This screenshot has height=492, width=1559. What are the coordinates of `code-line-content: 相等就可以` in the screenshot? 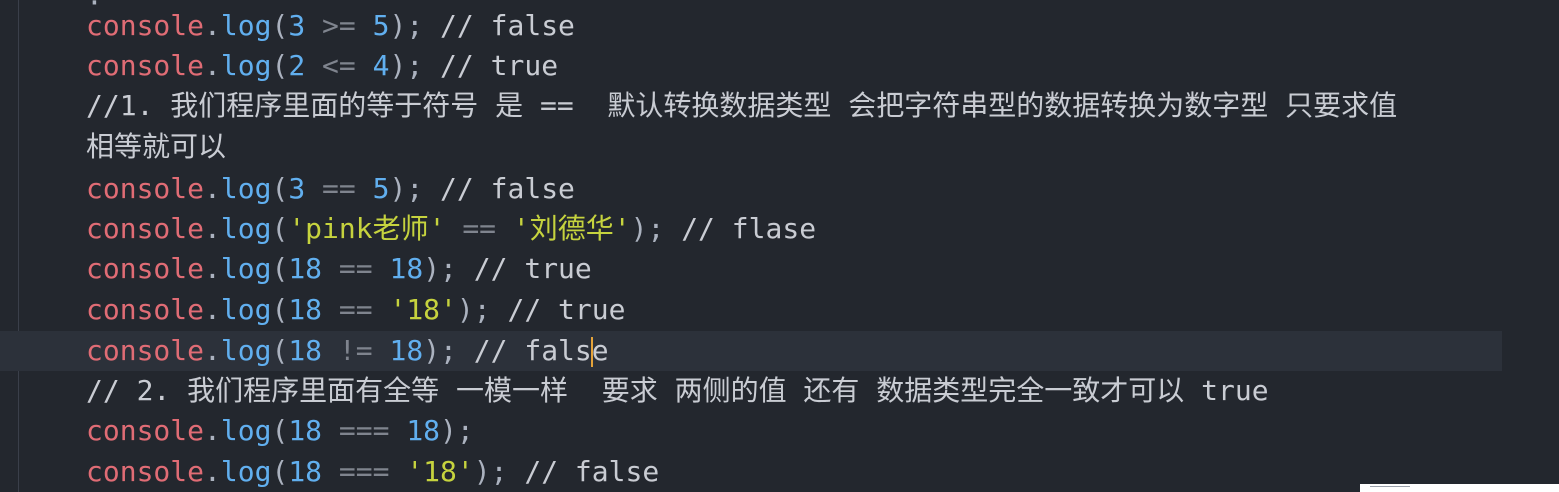 It's located at (156, 147).